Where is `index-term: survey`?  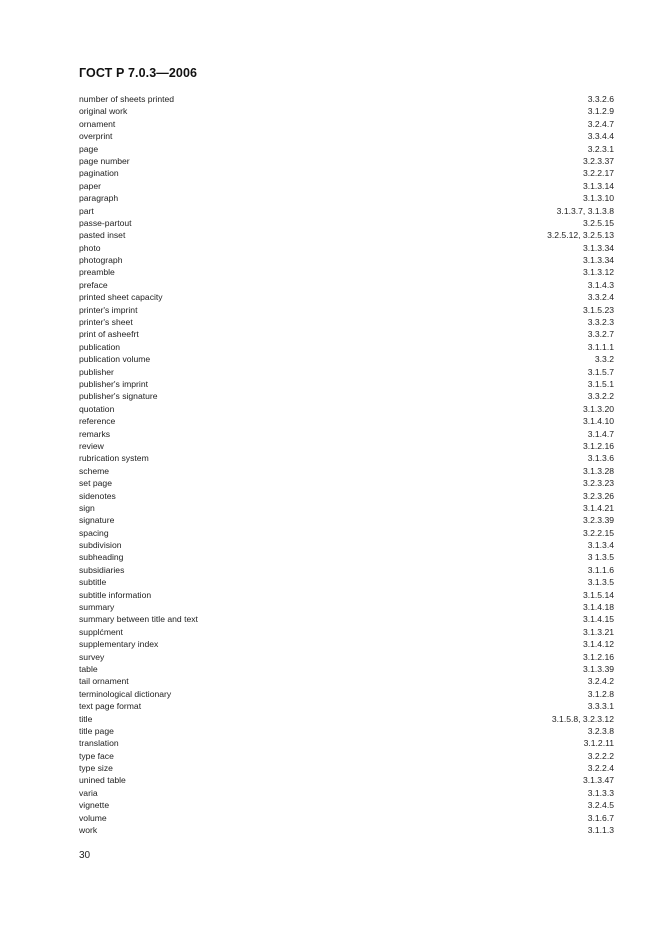
index-term: survey is located at coordinates (92, 656).